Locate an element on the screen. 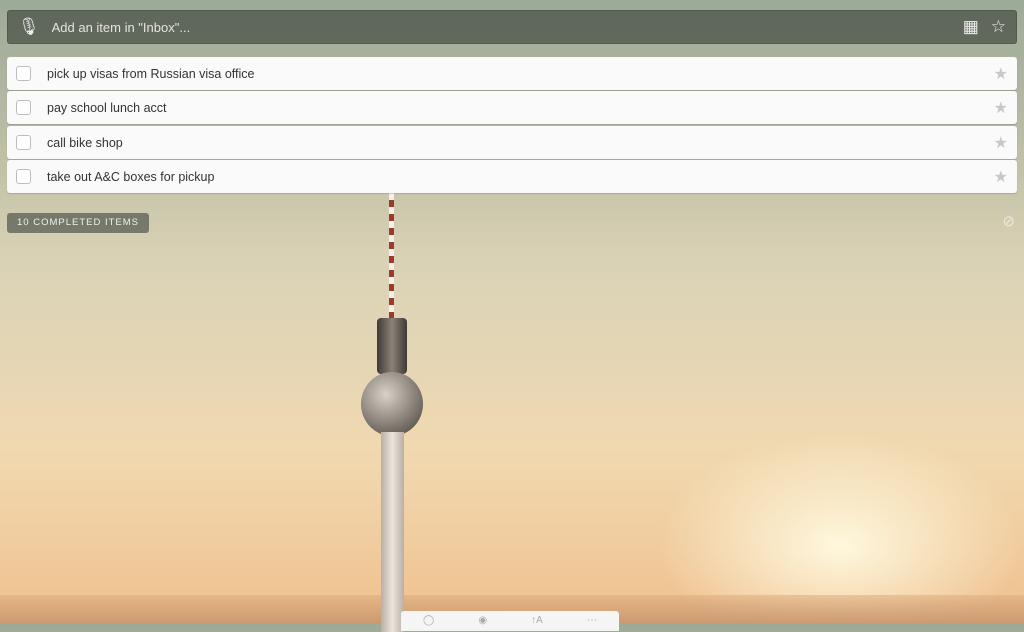  task-item: call bike shop ★ is located at coordinates (512, 142).